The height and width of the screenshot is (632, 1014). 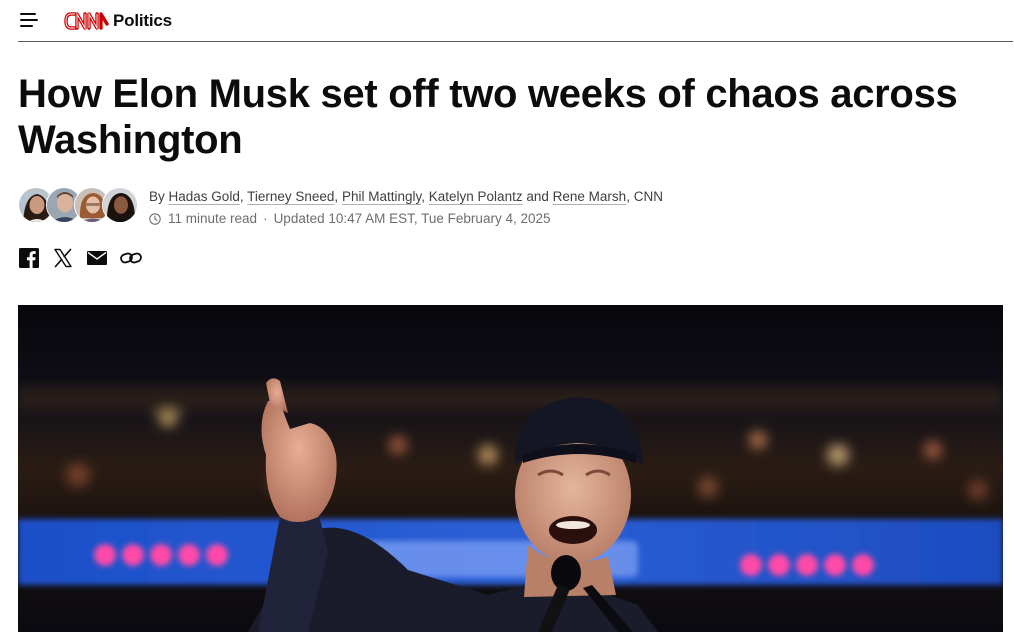 I want to click on author-link-tierney-sneed: Tierney Sneed, so click(x=290, y=196).